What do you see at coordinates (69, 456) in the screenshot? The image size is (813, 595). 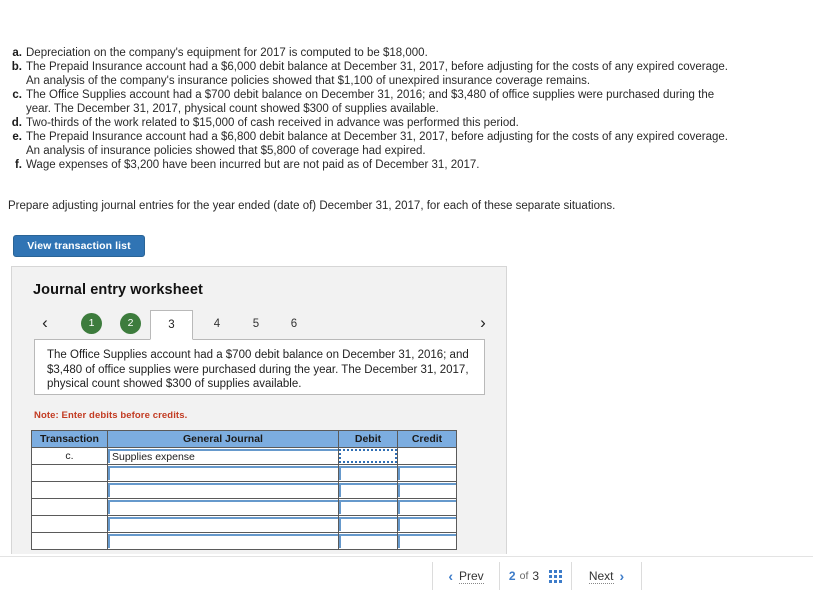 I see `cell-transaction: c.` at bounding box center [69, 456].